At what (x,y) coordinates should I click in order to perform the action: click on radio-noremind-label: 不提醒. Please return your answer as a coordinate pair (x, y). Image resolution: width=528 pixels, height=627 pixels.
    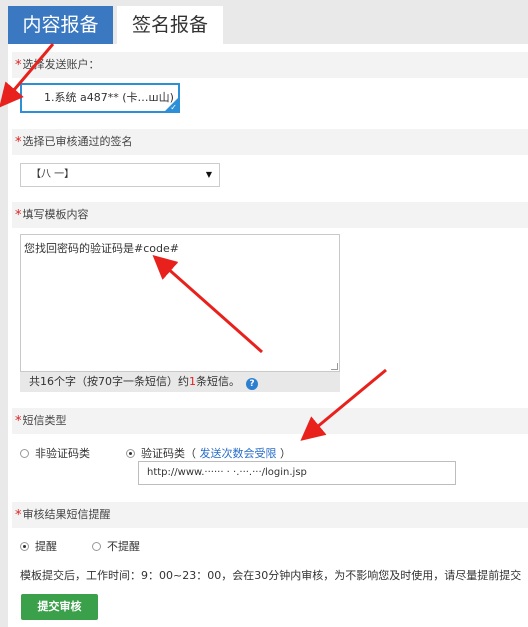
    Looking at the image, I should click on (123, 546).